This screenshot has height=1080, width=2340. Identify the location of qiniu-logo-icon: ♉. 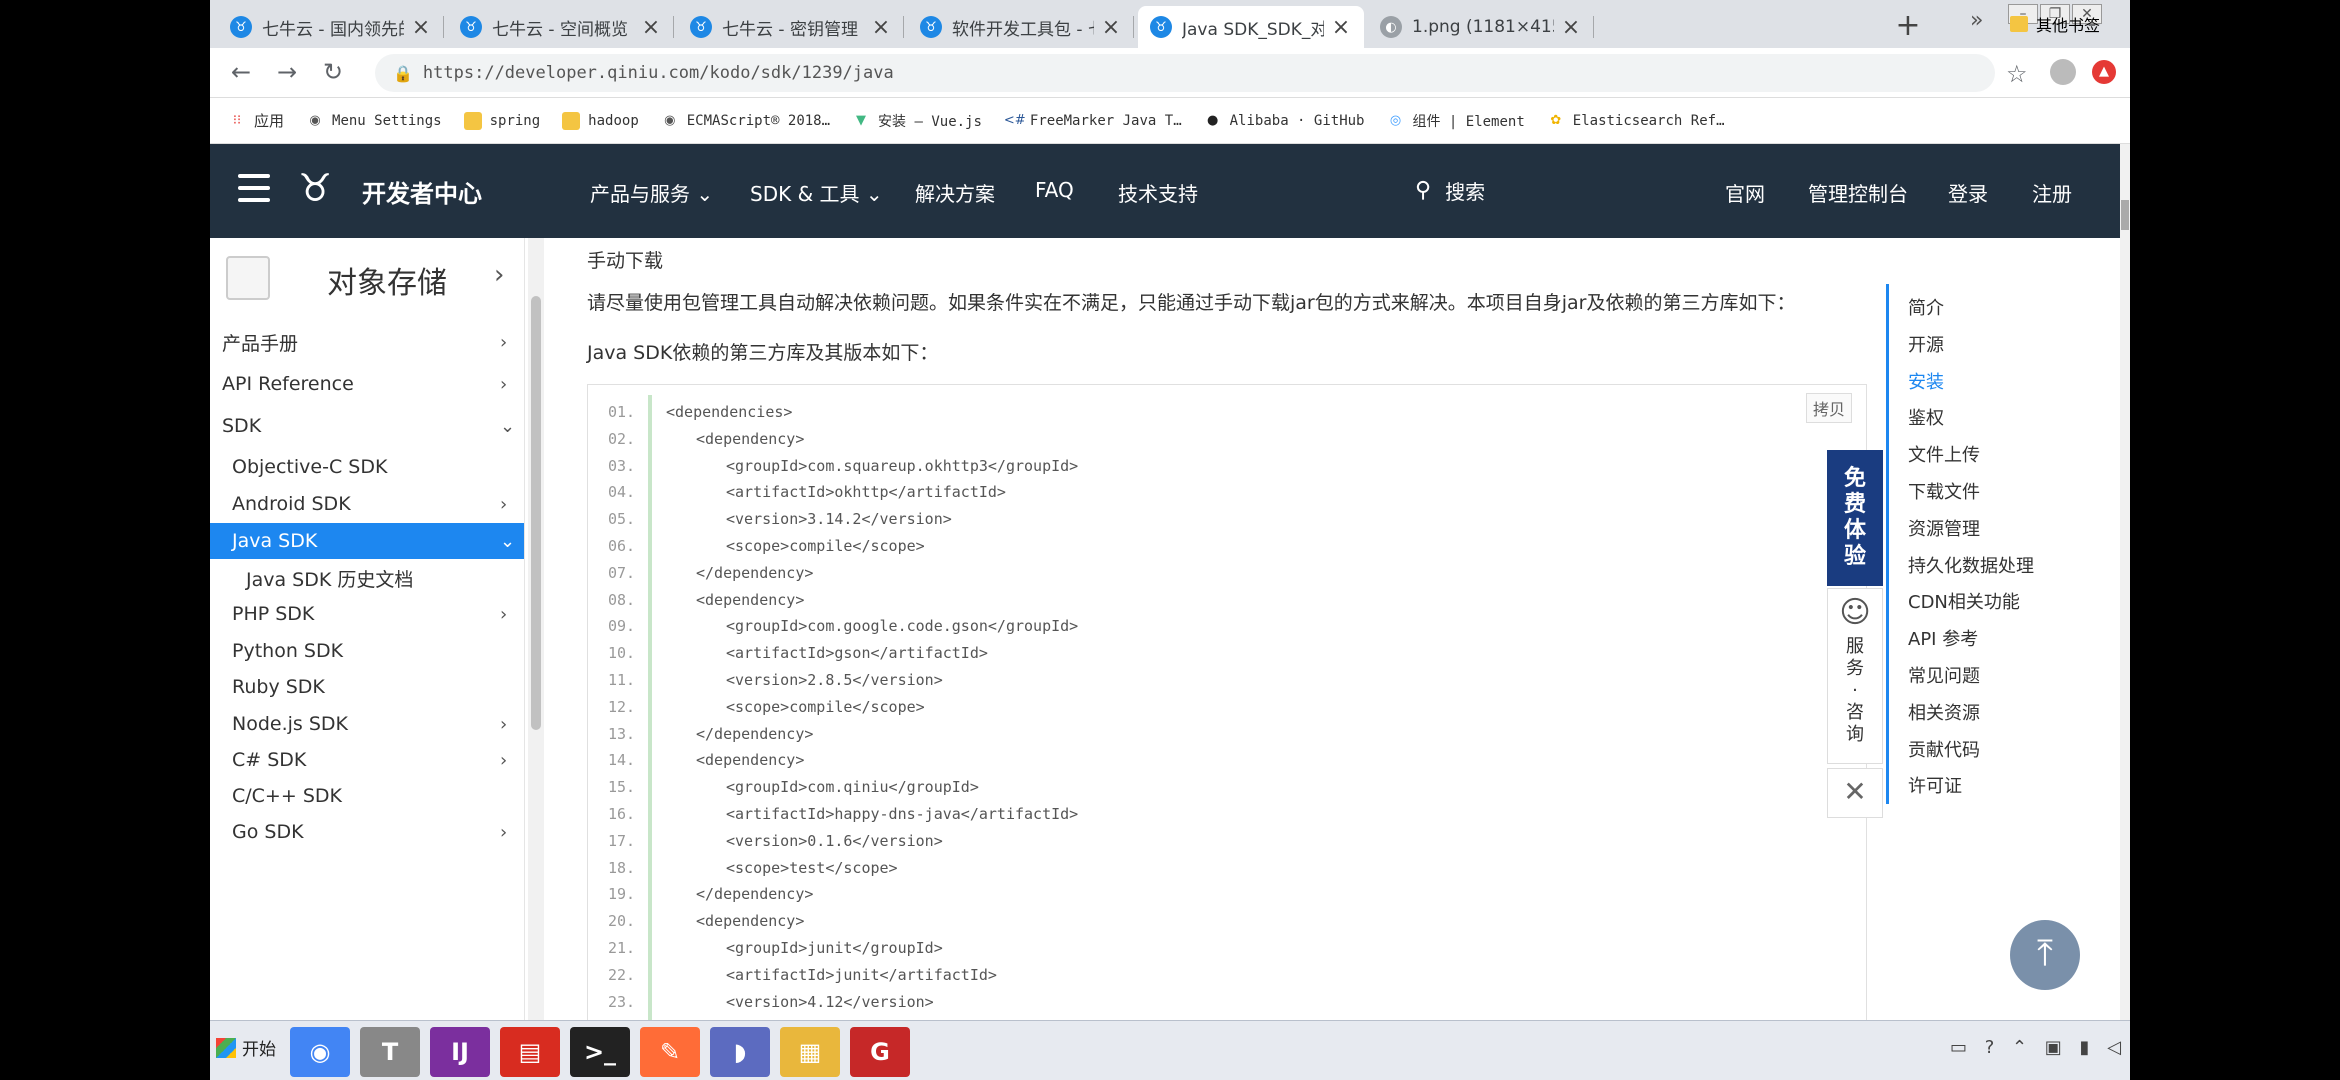
(315, 188).